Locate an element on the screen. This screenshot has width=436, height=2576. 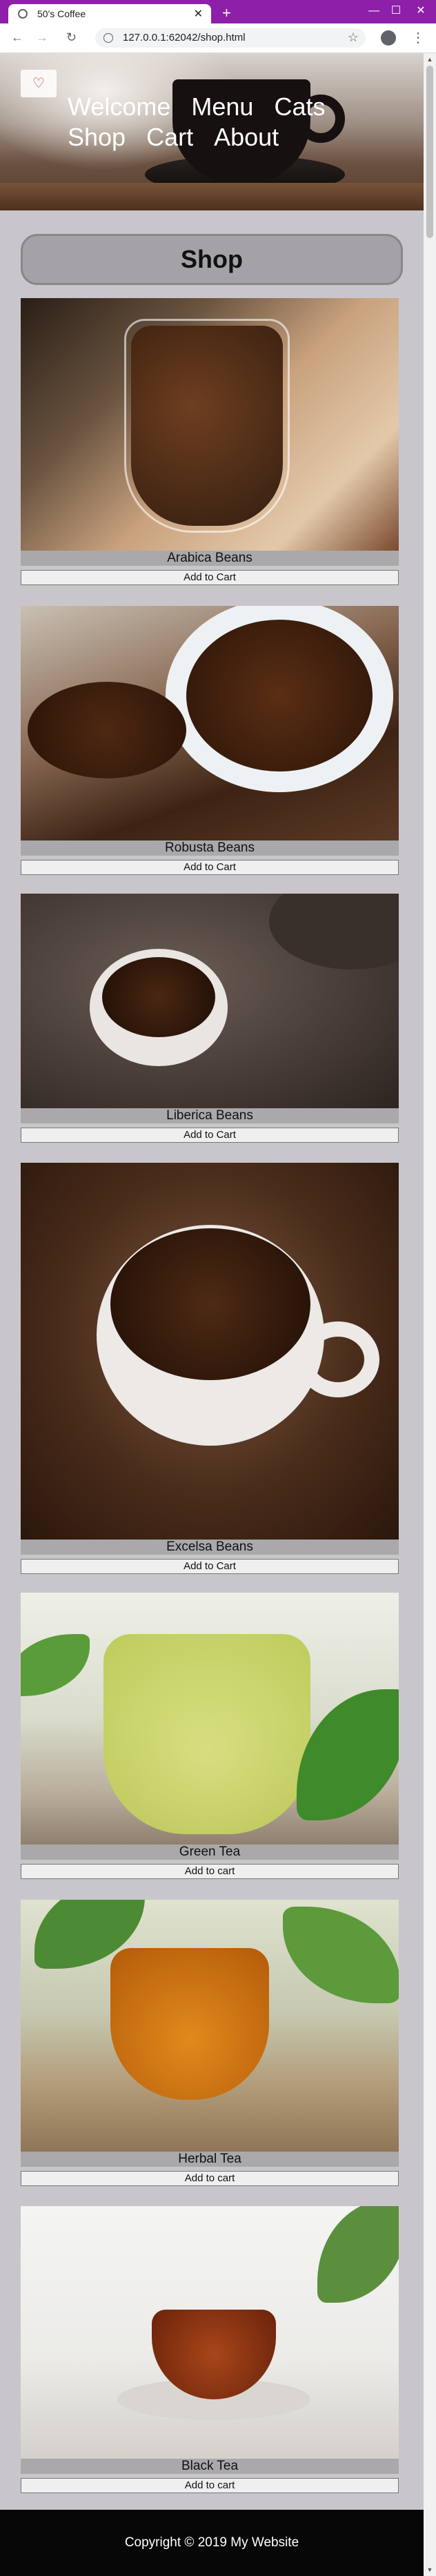
product-name: Liberica Beans is located at coordinates (210, 1115).